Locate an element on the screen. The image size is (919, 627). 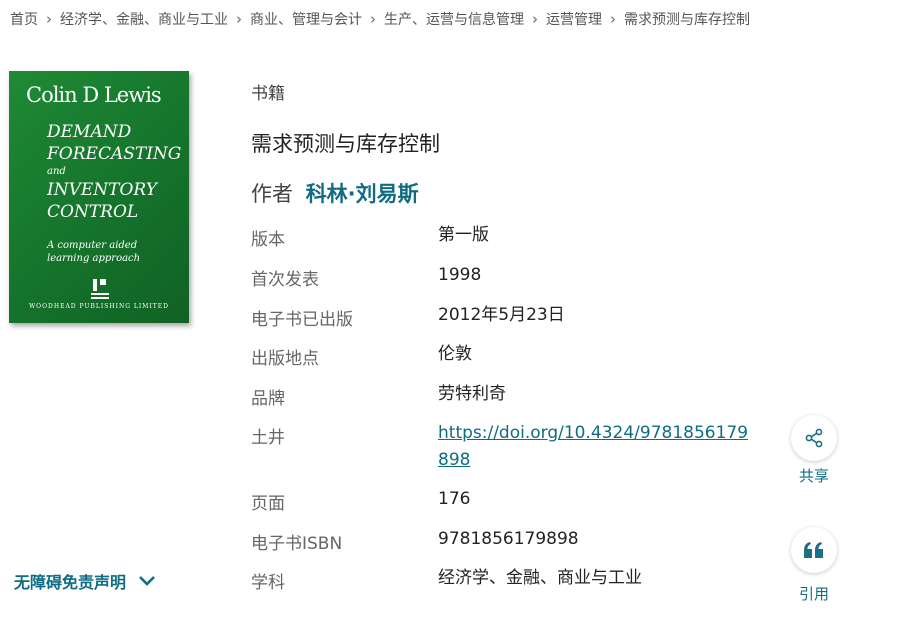
cover-title: DEMAND FORECASTING and INVENTORY CONTROL is located at coordinates (114, 172).